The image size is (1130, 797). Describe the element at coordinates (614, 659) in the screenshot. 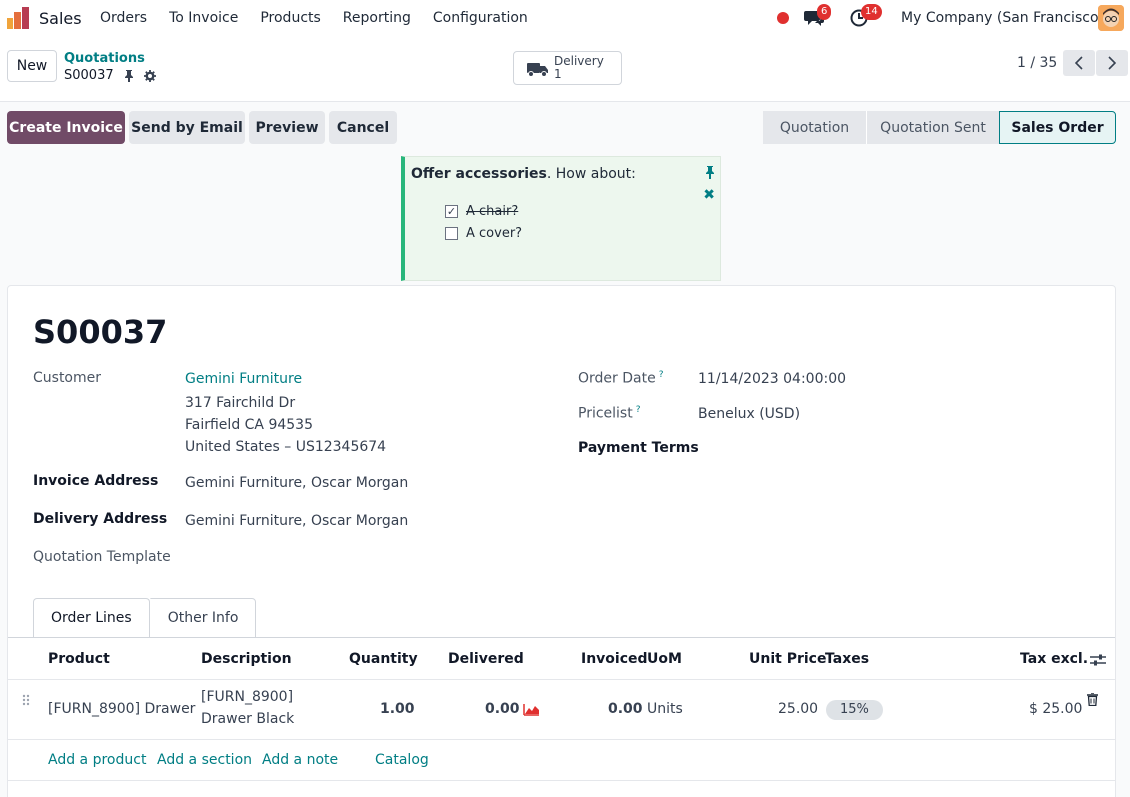

I see `col-invoiced: Invoiced` at that location.